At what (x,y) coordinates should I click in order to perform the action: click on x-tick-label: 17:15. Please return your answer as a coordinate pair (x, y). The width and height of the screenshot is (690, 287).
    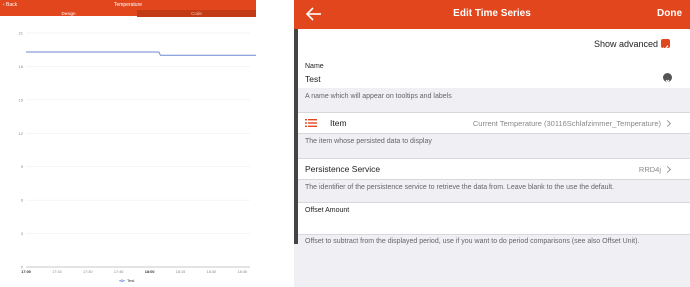
    Looking at the image, I should click on (57, 272).